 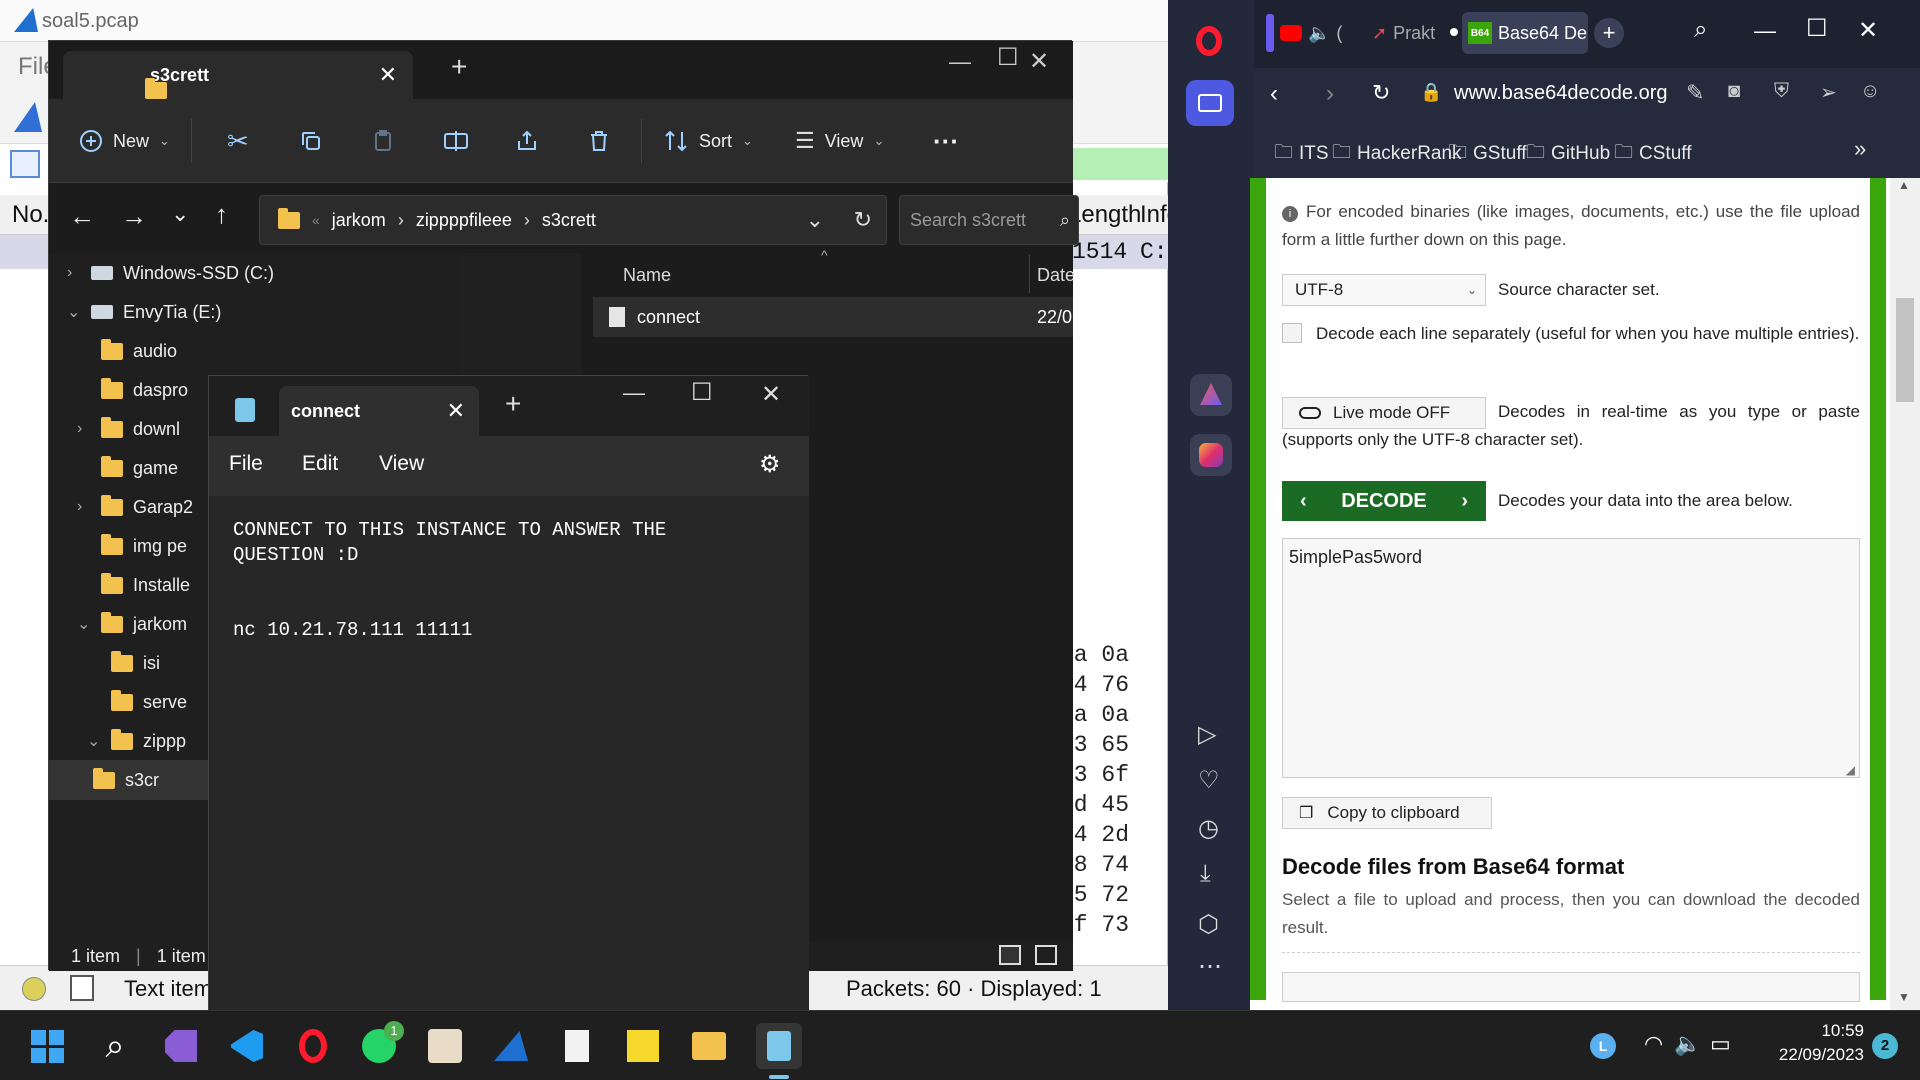 What do you see at coordinates (379, 411) in the screenshot?
I see `notepad-tab: connect ✕` at bounding box center [379, 411].